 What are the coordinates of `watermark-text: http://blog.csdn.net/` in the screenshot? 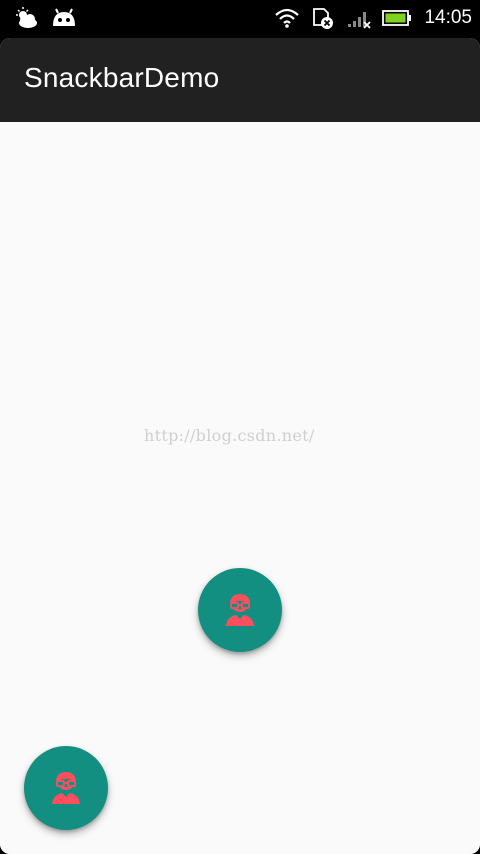 It's located at (229, 435).